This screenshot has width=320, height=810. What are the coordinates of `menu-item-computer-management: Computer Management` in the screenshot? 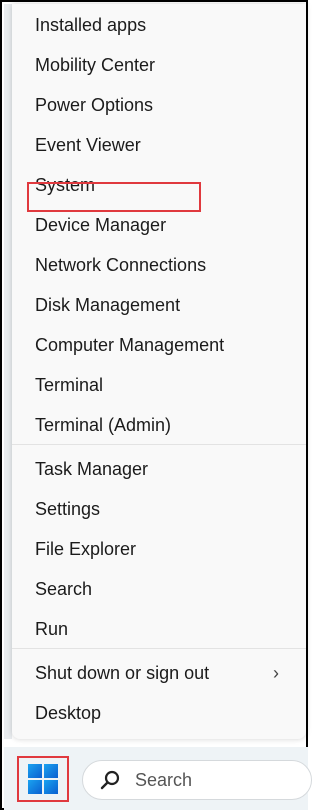 It's located at (129, 345).